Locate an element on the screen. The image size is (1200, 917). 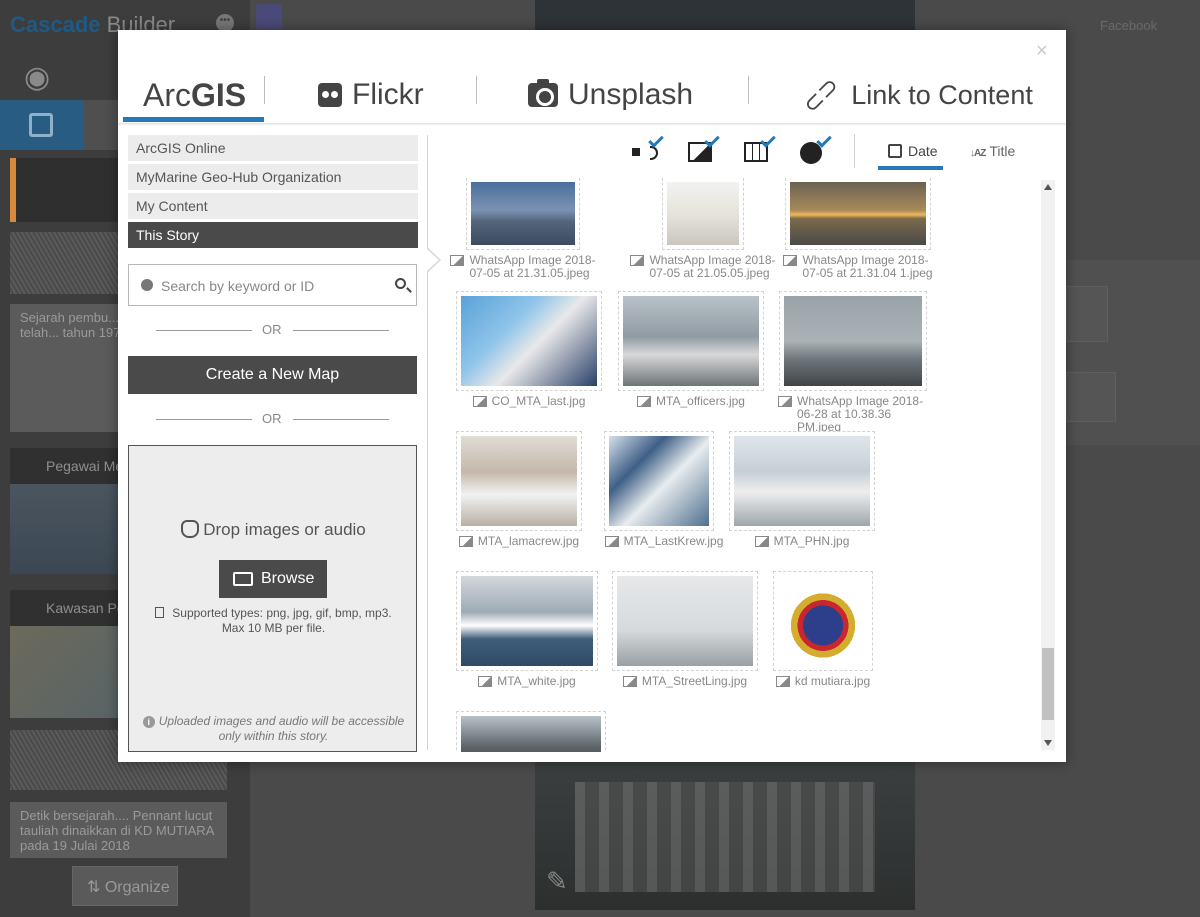
pencil-icon: ✎ is located at coordinates (557, 881).